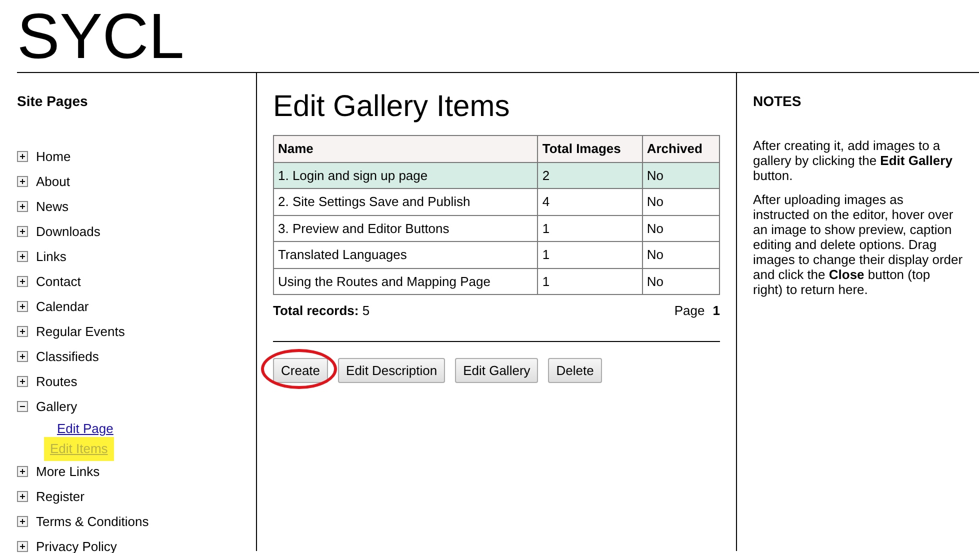  I want to click on page-label: Page, so click(689, 311).